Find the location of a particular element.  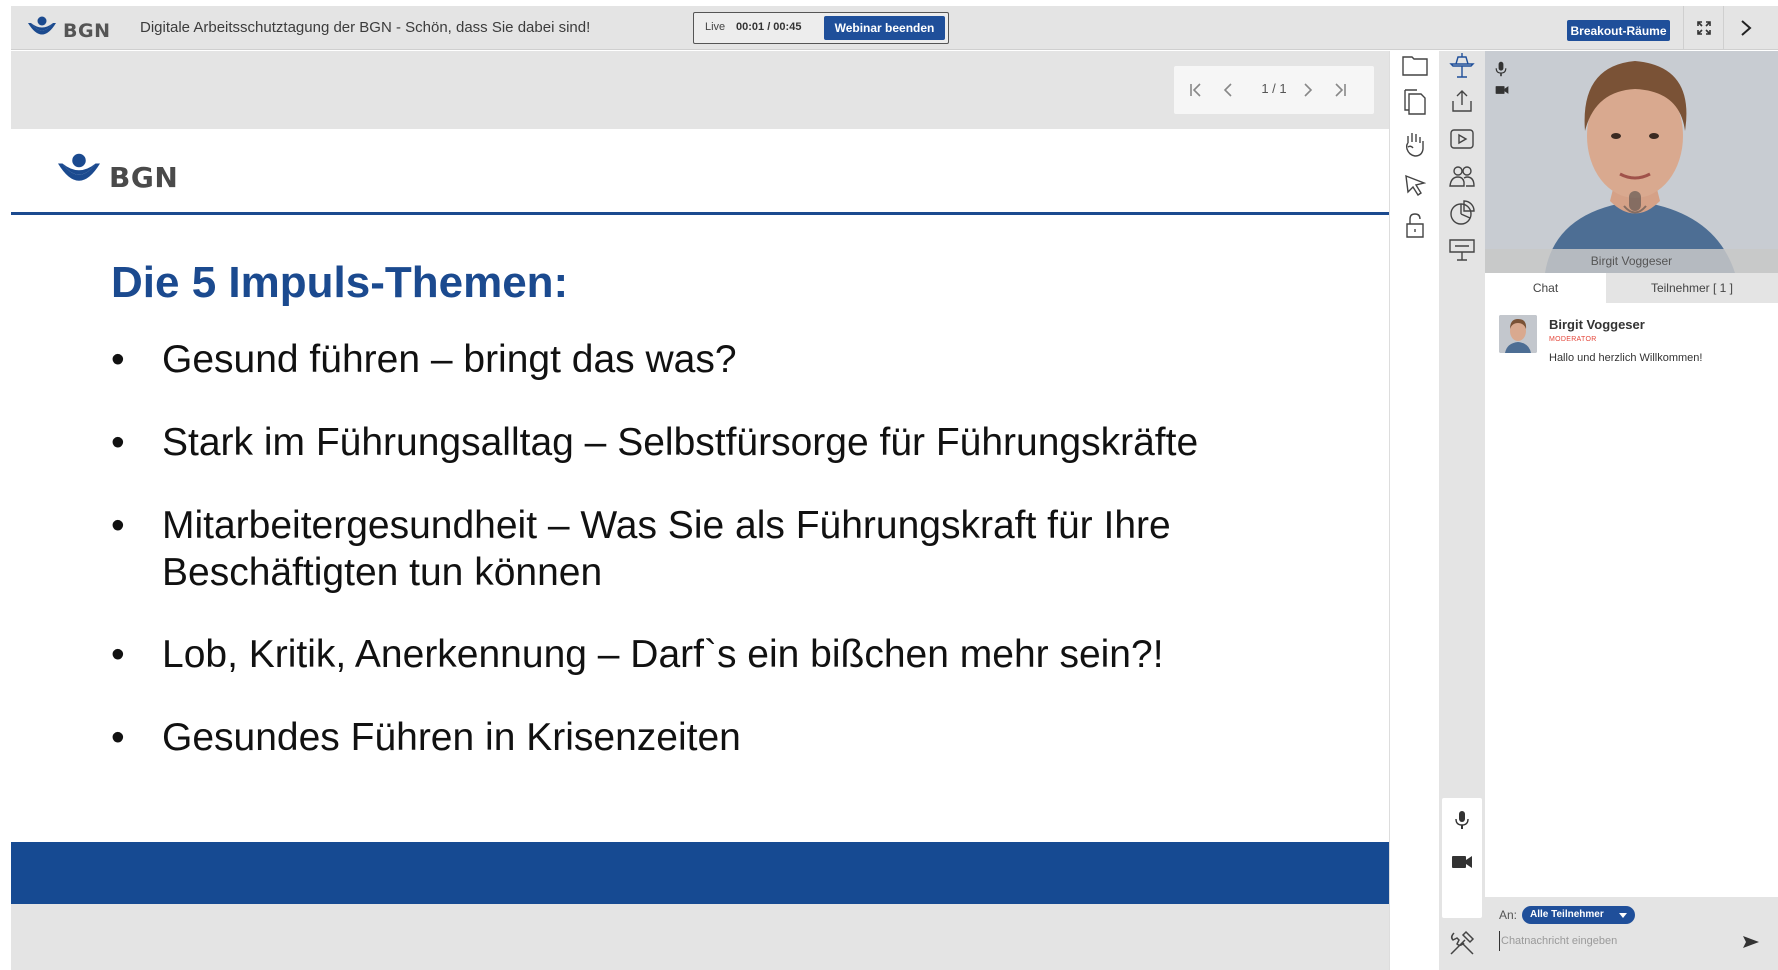

folder-button is located at coordinates (1415, 65).